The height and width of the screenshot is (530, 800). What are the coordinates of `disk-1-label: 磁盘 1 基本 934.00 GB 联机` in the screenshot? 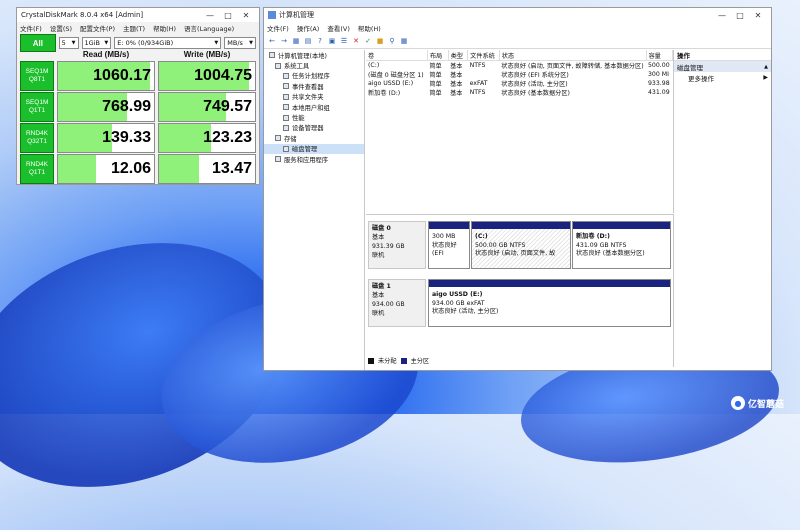 It's located at (397, 303).